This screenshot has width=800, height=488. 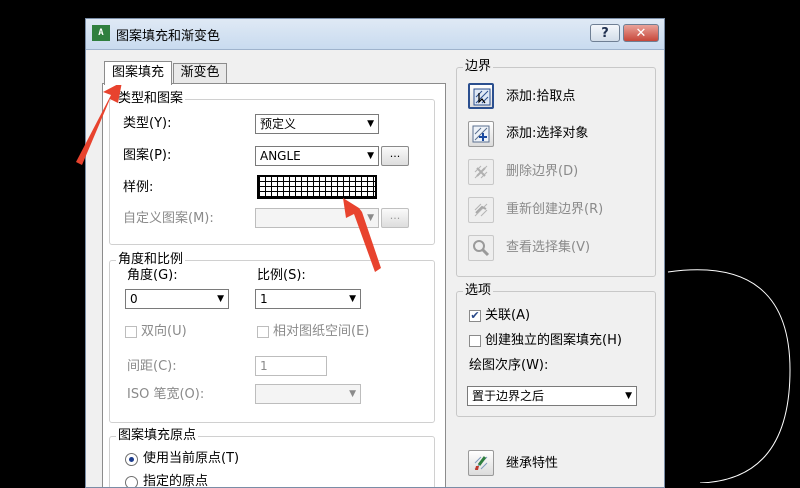 I want to click on recreate-boundary-button, so click(x=481, y=210).